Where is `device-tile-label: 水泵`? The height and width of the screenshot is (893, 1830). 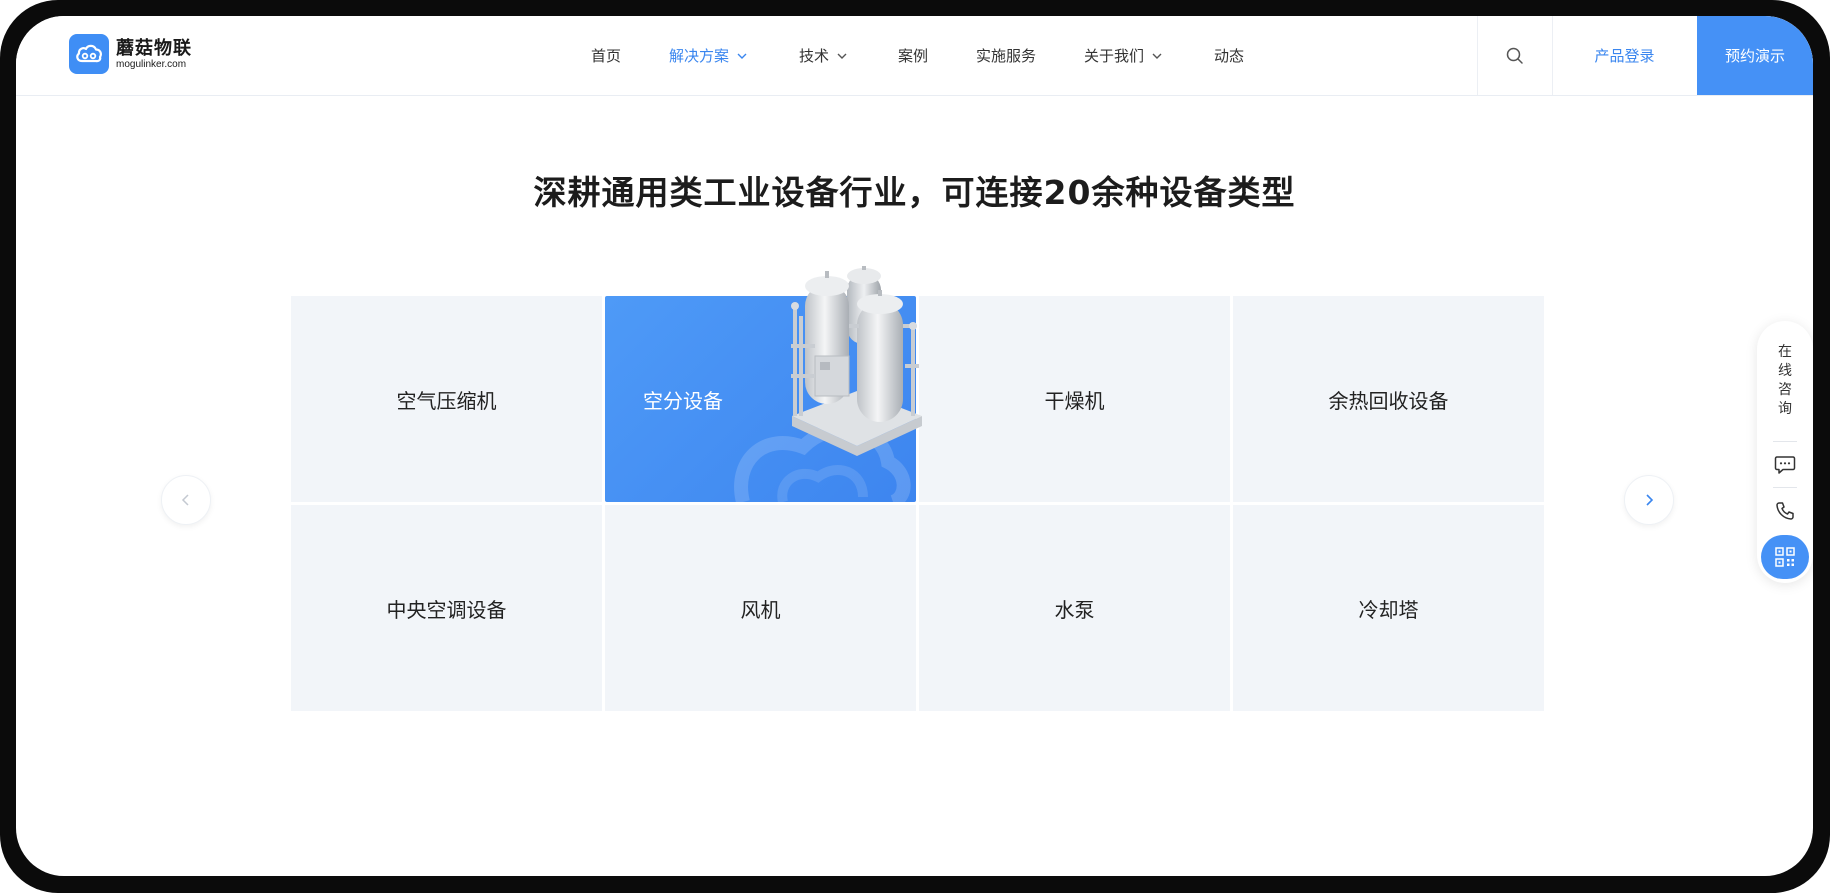
device-tile-label: 水泵 is located at coordinates (1074, 609).